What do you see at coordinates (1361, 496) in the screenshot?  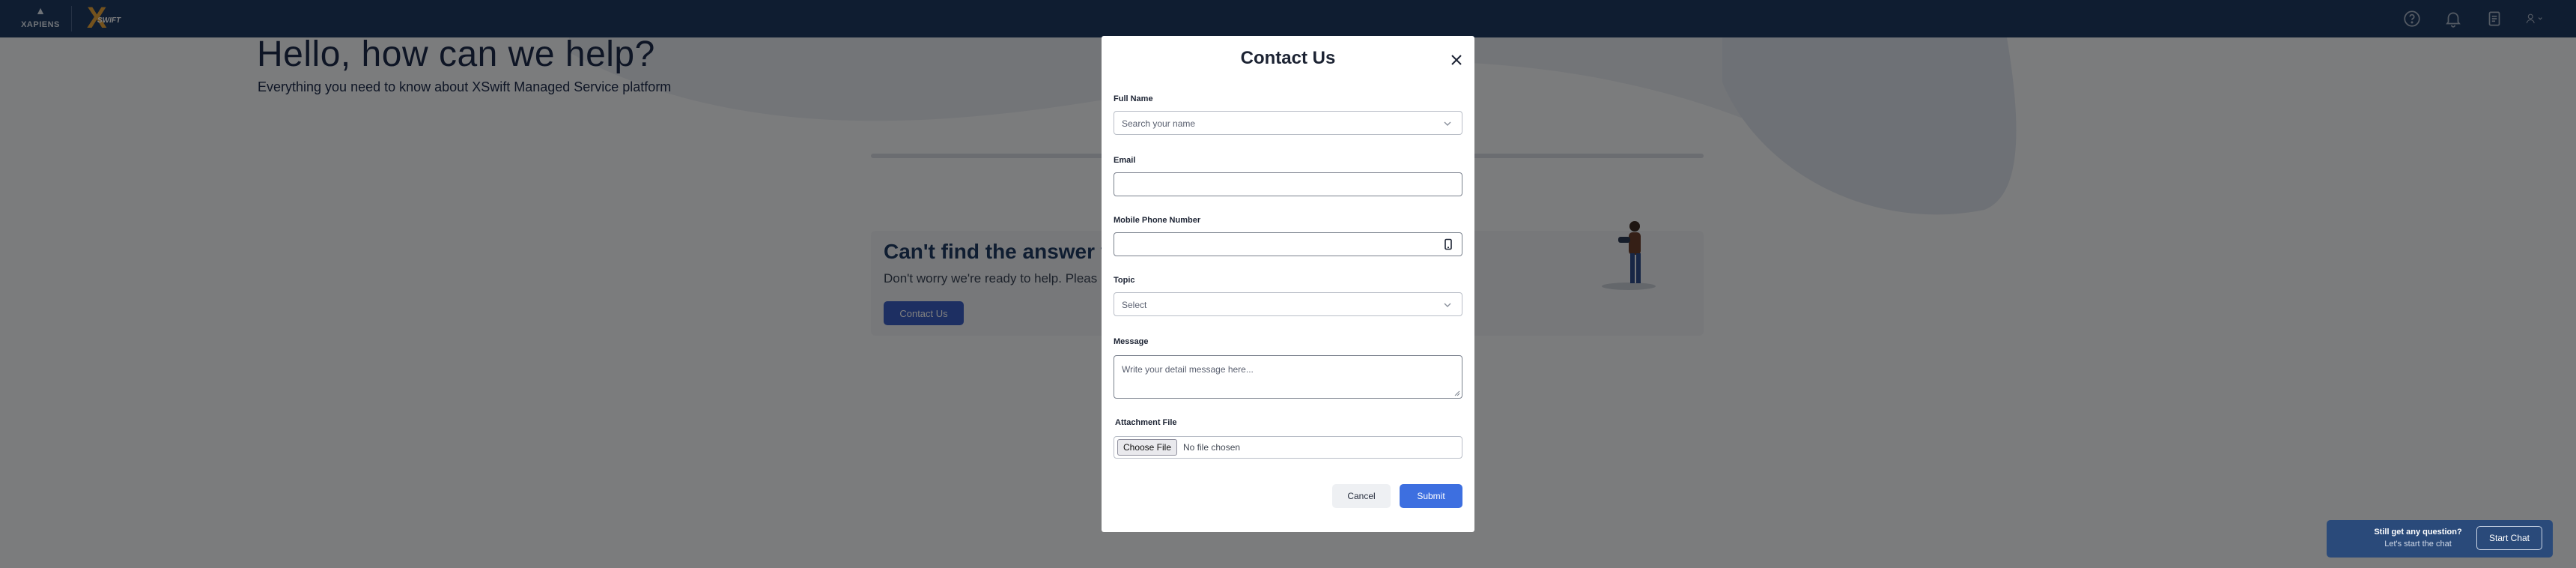 I see `cancel-button: Cancel` at bounding box center [1361, 496].